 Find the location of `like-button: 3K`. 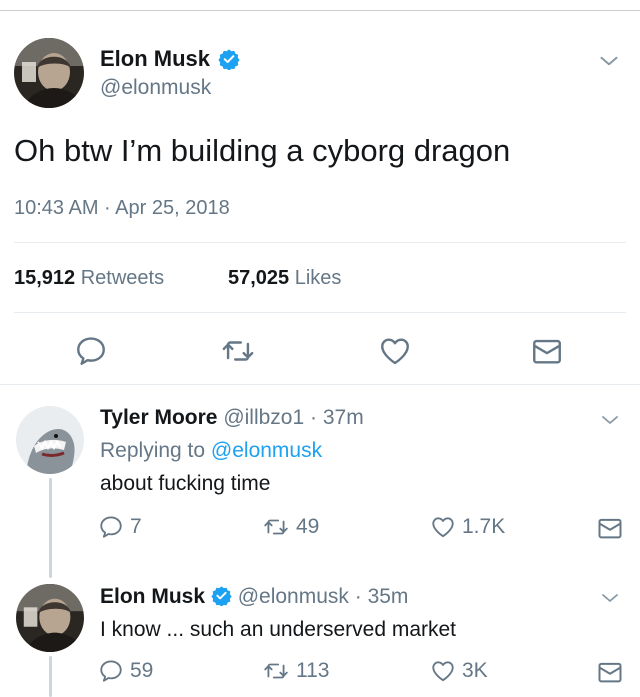

like-button: 3K is located at coordinates (459, 671).